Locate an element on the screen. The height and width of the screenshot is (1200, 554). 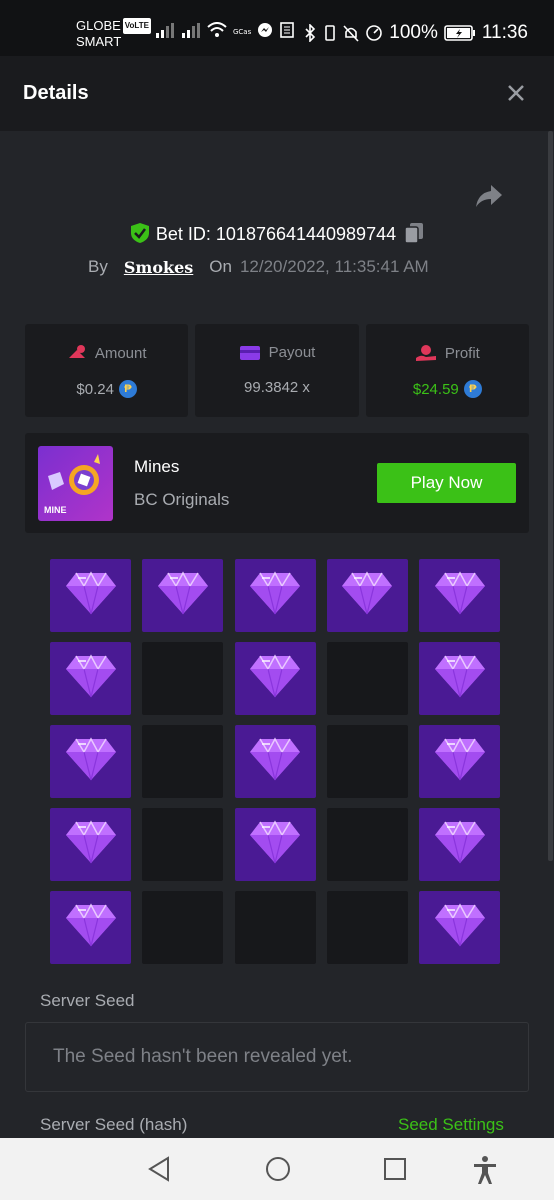
battery-icon is located at coordinates (459, 33).